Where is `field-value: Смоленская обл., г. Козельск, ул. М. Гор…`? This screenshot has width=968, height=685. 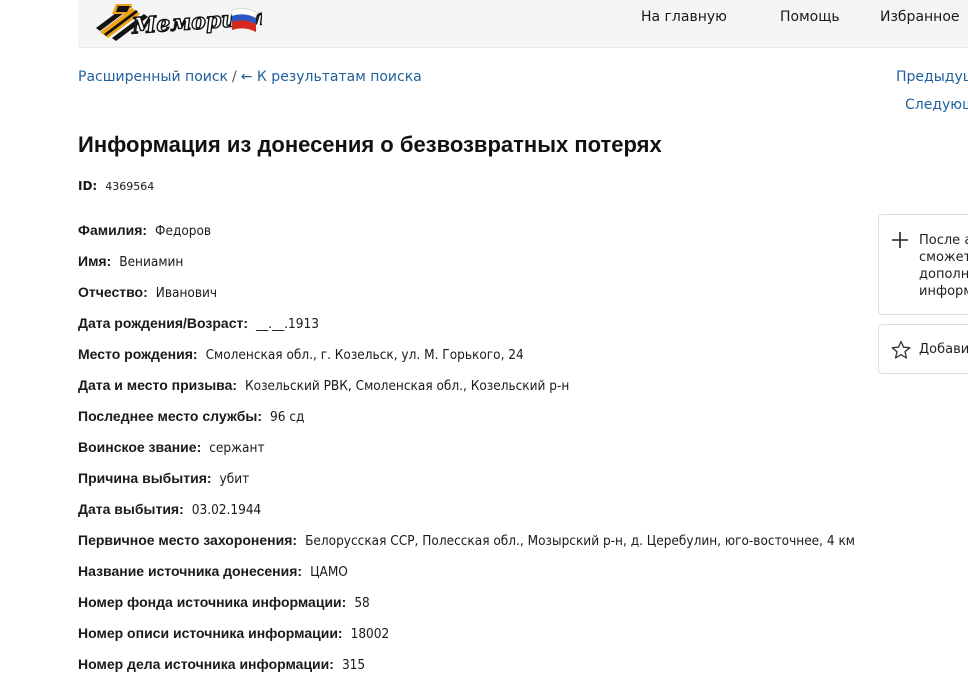 field-value: Смоленская обл., г. Козельск, ул. М. Гор… is located at coordinates (364, 355).